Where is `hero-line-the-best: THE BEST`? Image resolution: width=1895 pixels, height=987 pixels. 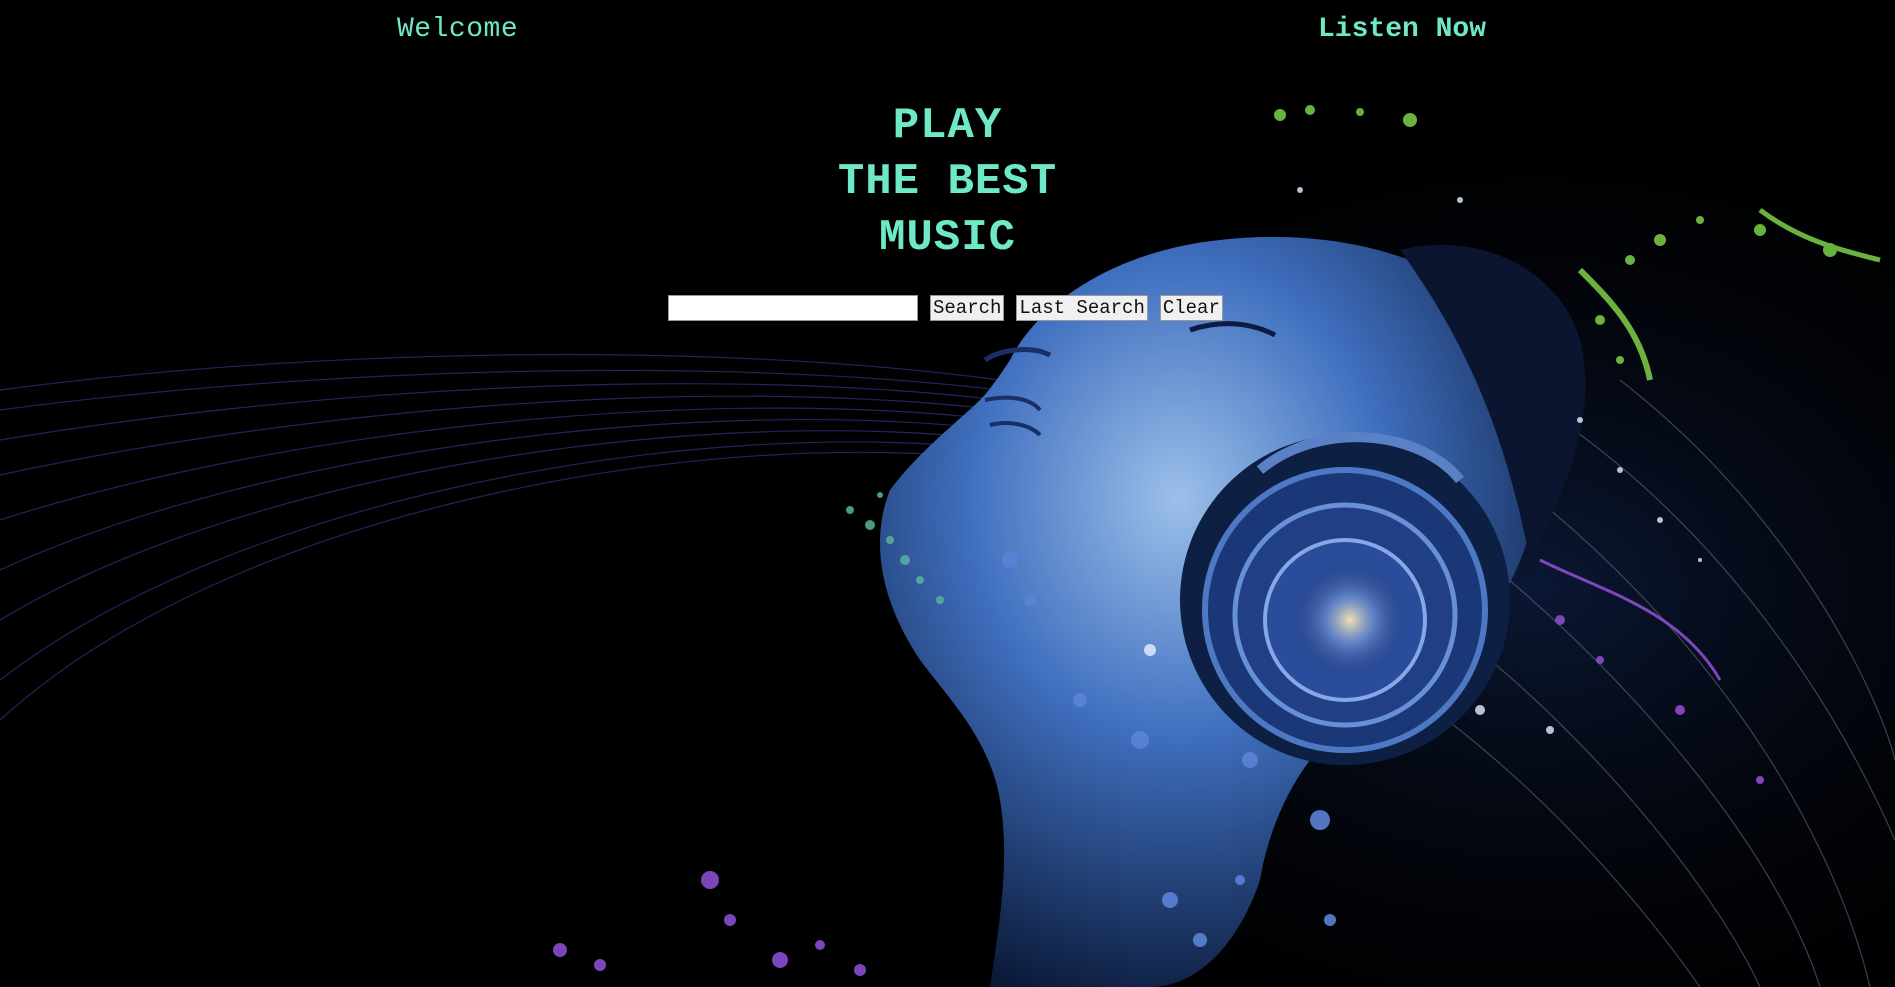 hero-line-the-best: THE BEST is located at coordinates (947, 182).